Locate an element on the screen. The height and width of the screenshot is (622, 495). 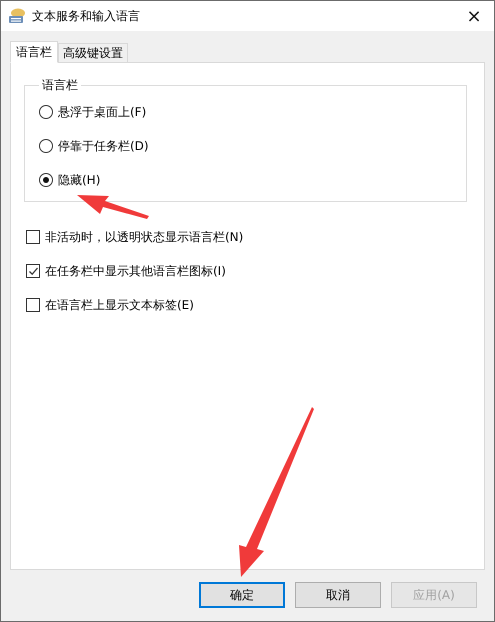
radio-label: 停靠于任务栏(D) is located at coordinates (103, 146).